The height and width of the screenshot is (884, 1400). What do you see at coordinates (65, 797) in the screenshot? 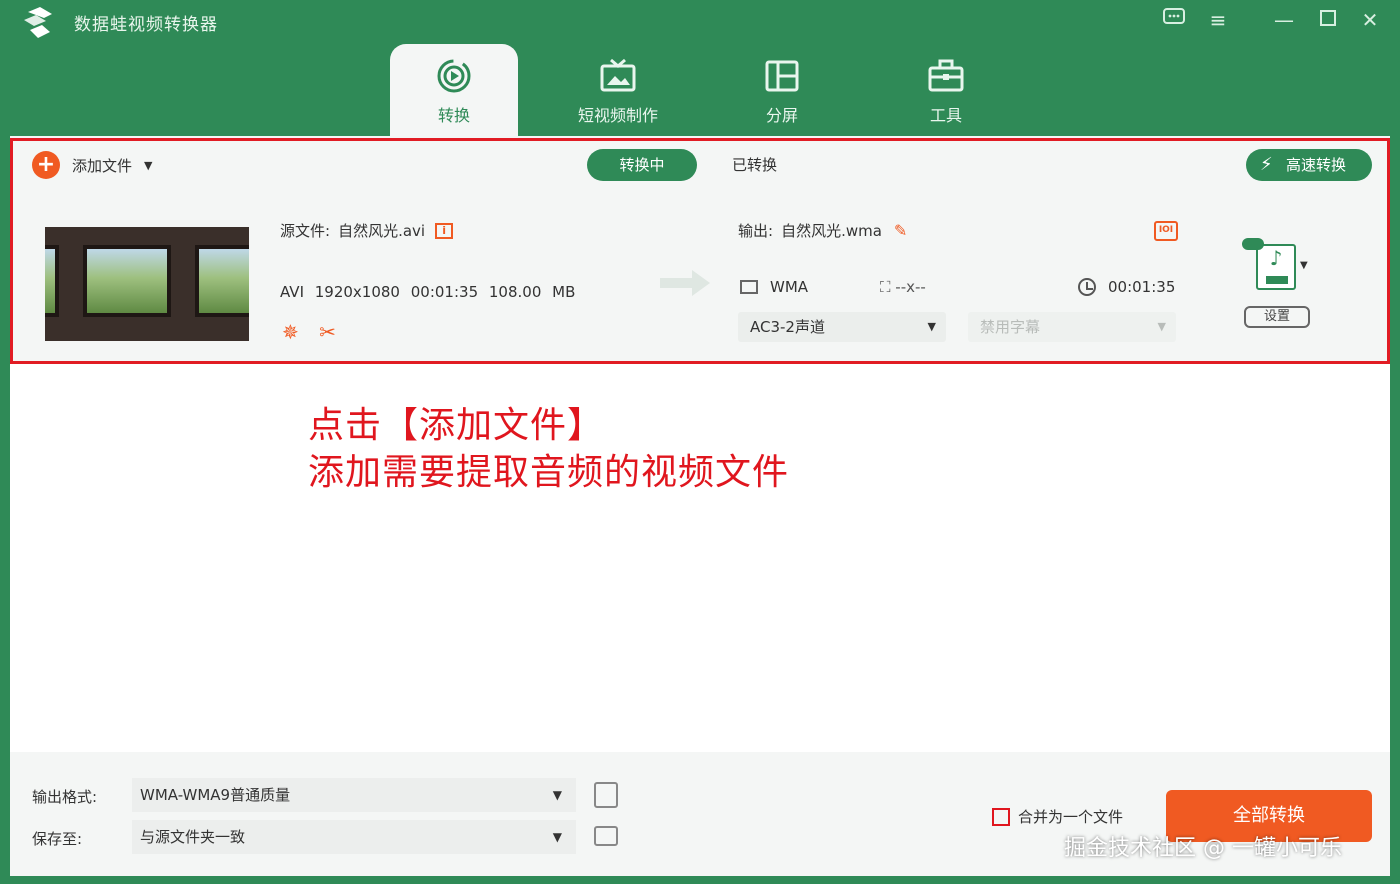
I see `output-format-label: 输出格式:` at bounding box center [65, 797].